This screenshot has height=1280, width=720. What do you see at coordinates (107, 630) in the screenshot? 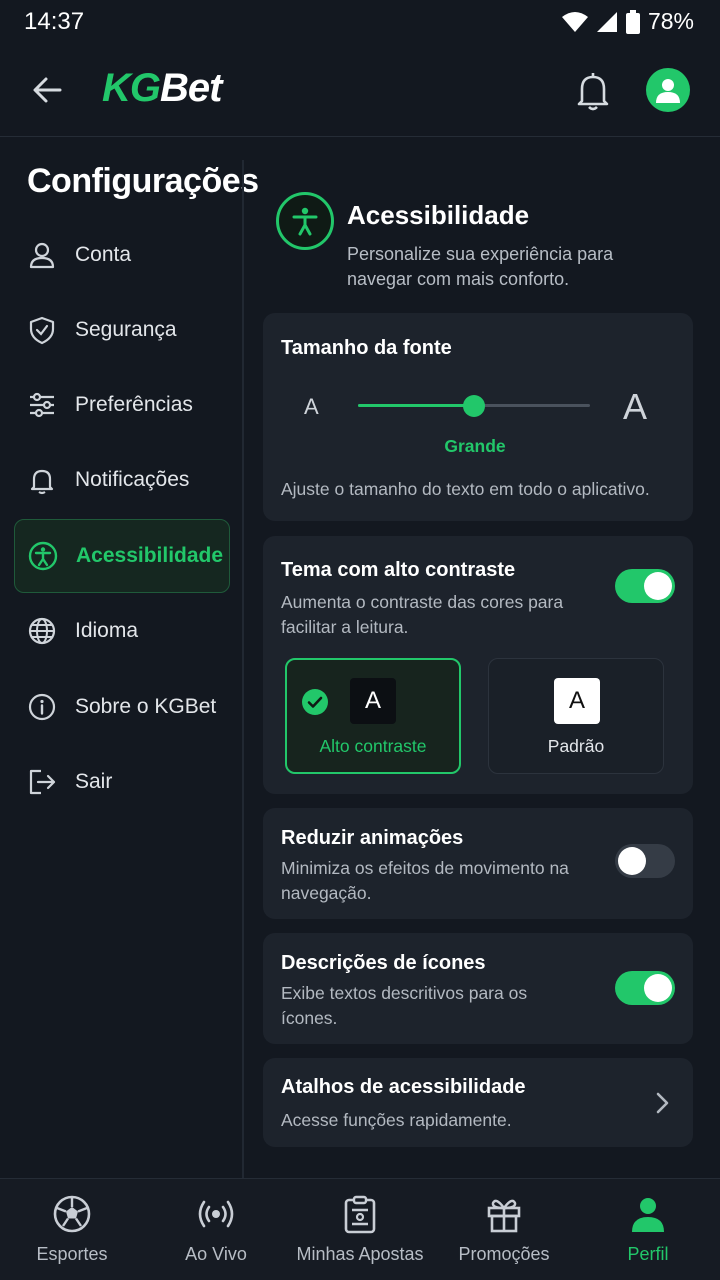
I see `sidebar-item-label: Idioma` at bounding box center [107, 630].